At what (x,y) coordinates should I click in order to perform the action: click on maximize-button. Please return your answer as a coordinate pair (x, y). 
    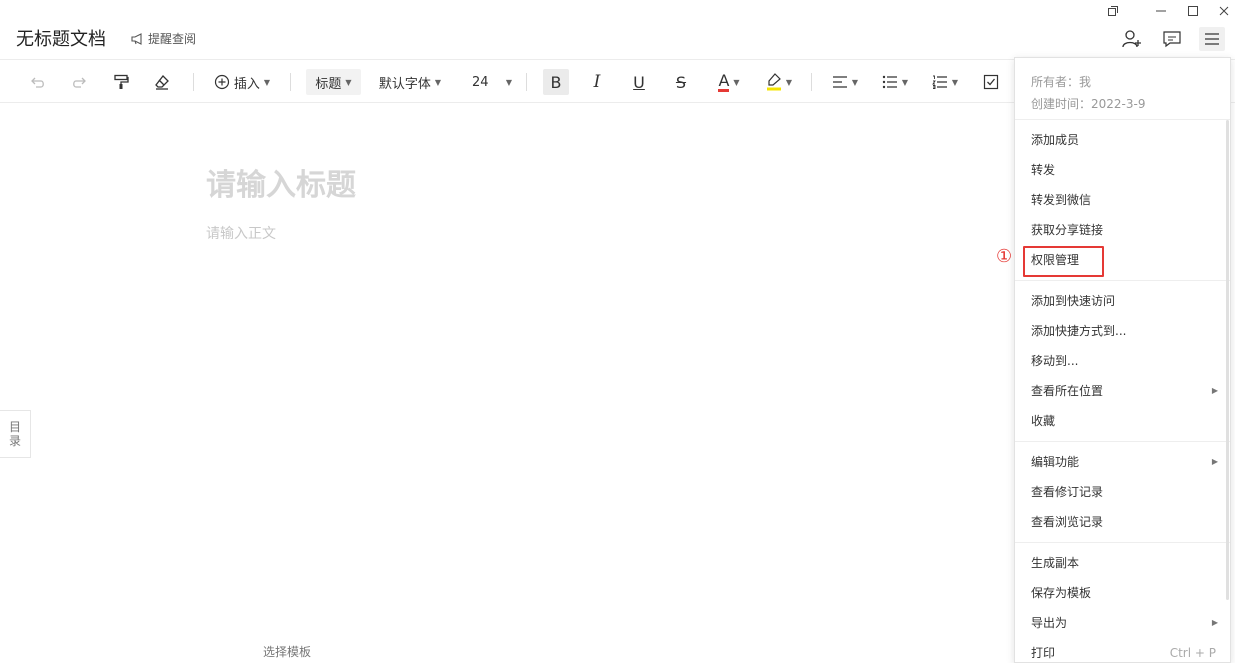
    Looking at the image, I should click on (1193, 11).